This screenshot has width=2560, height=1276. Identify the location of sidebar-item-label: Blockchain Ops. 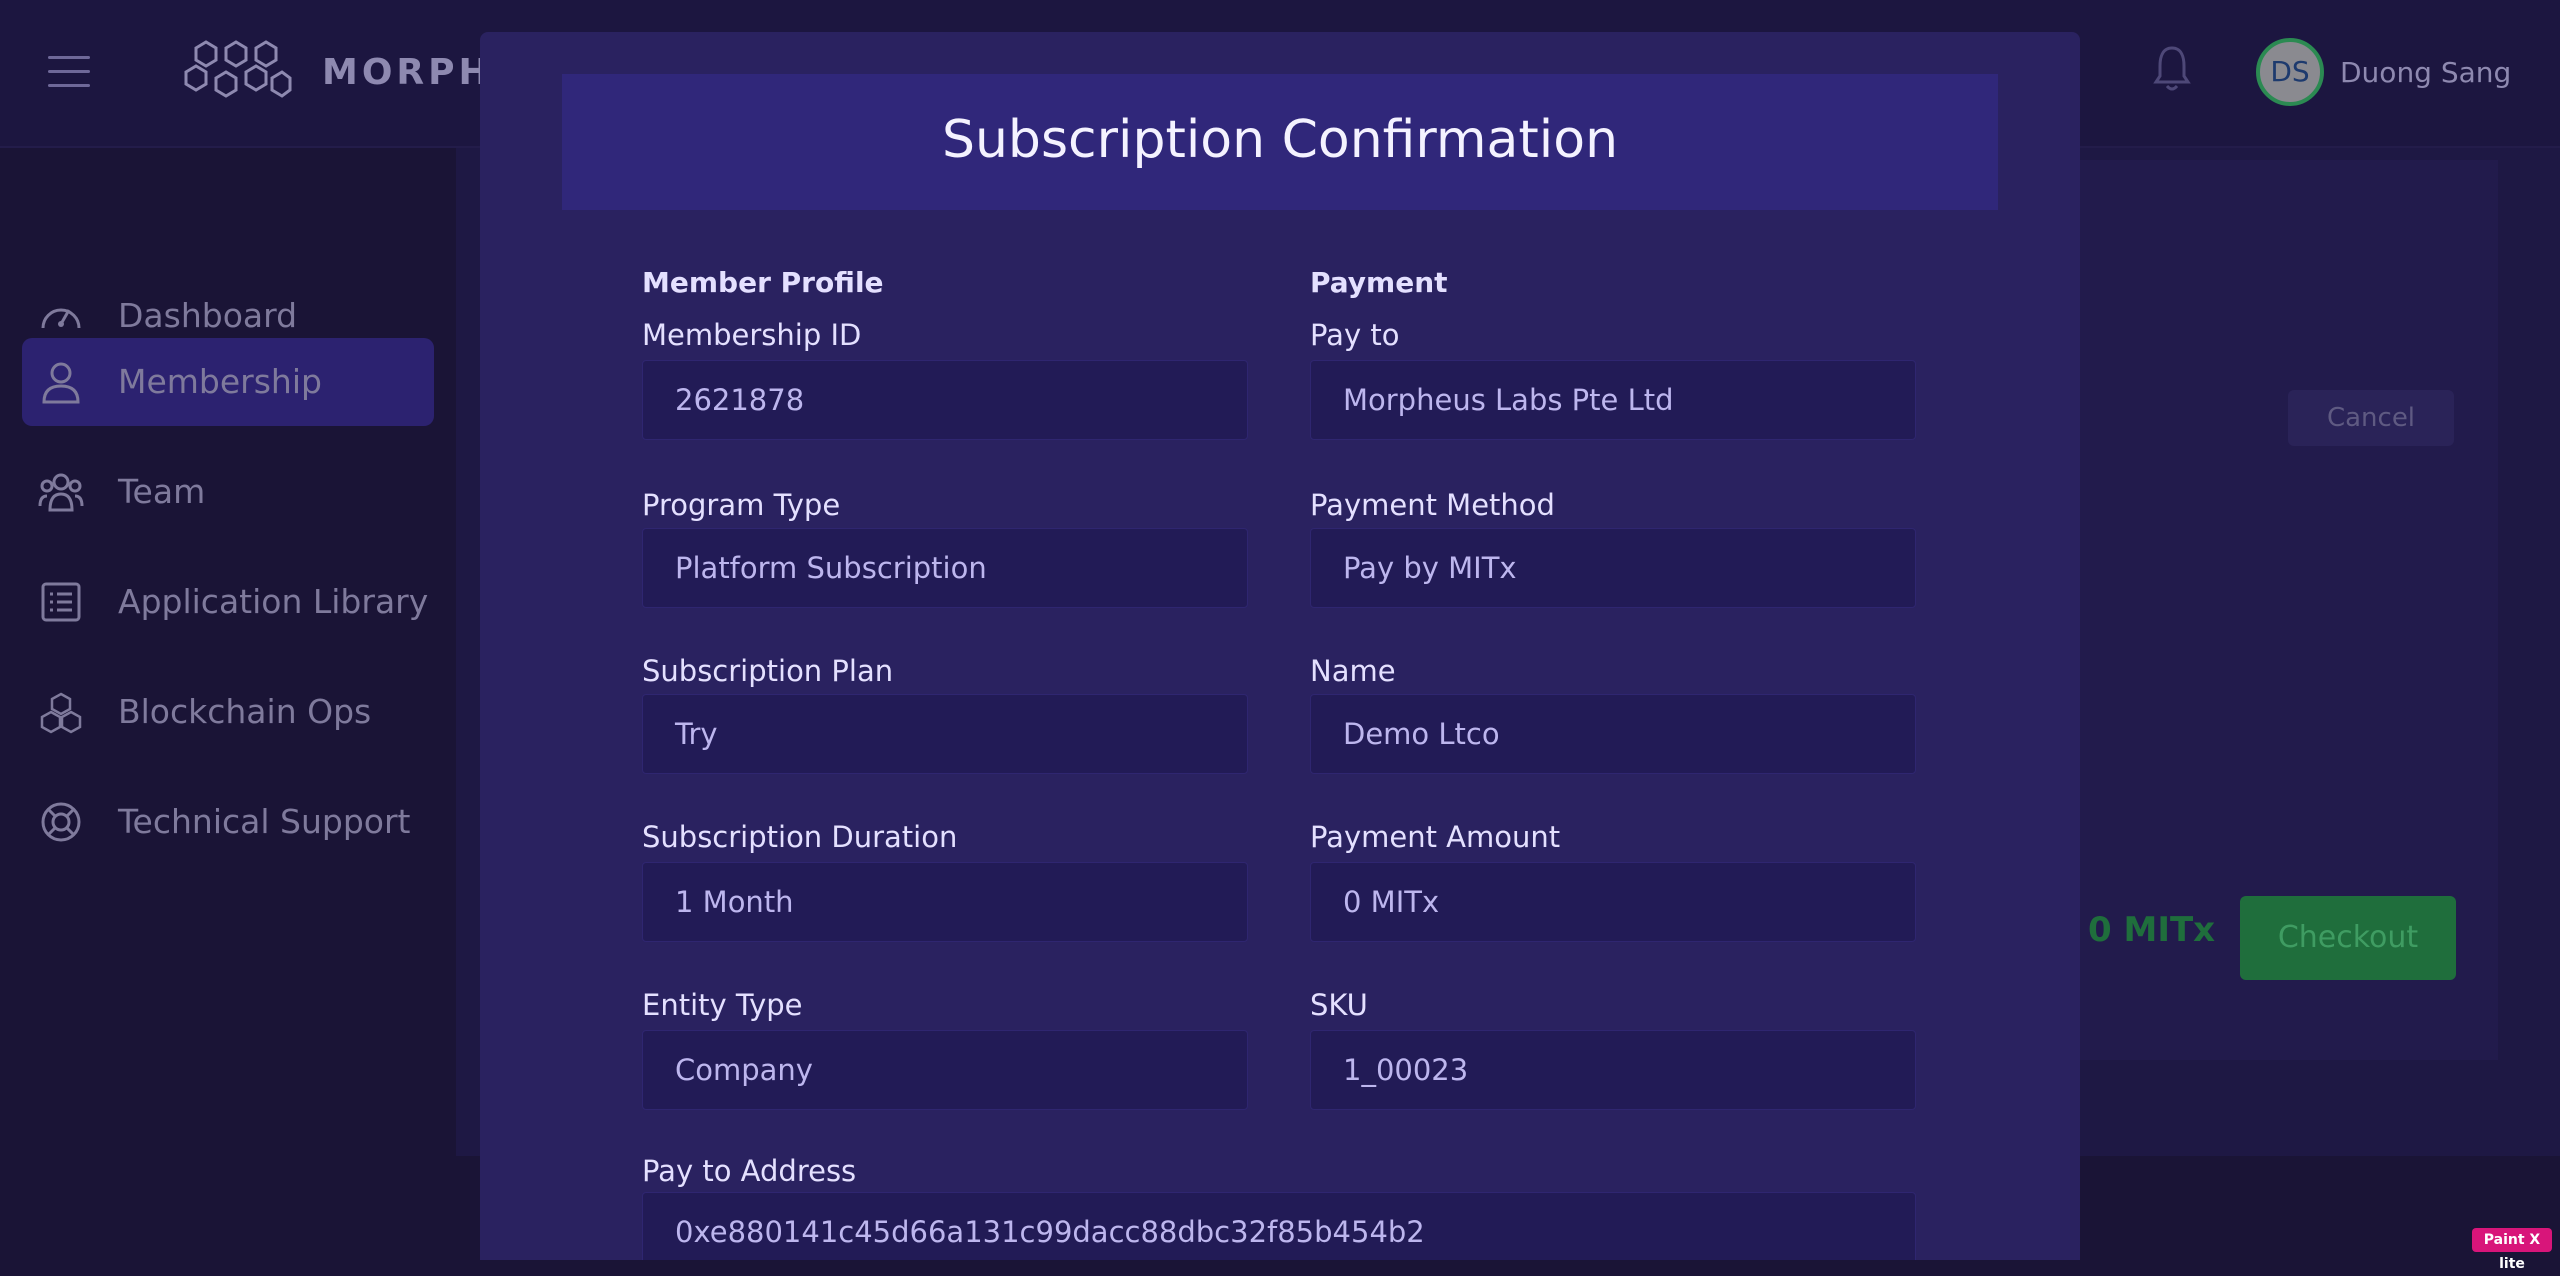
(245, 711).